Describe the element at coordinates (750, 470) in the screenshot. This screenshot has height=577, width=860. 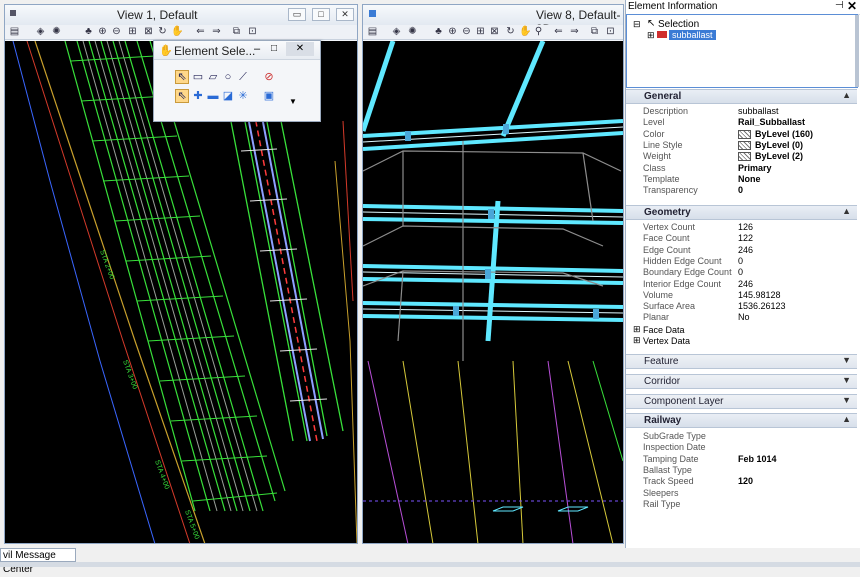
I see `property-row: Ballast Type` at that location.